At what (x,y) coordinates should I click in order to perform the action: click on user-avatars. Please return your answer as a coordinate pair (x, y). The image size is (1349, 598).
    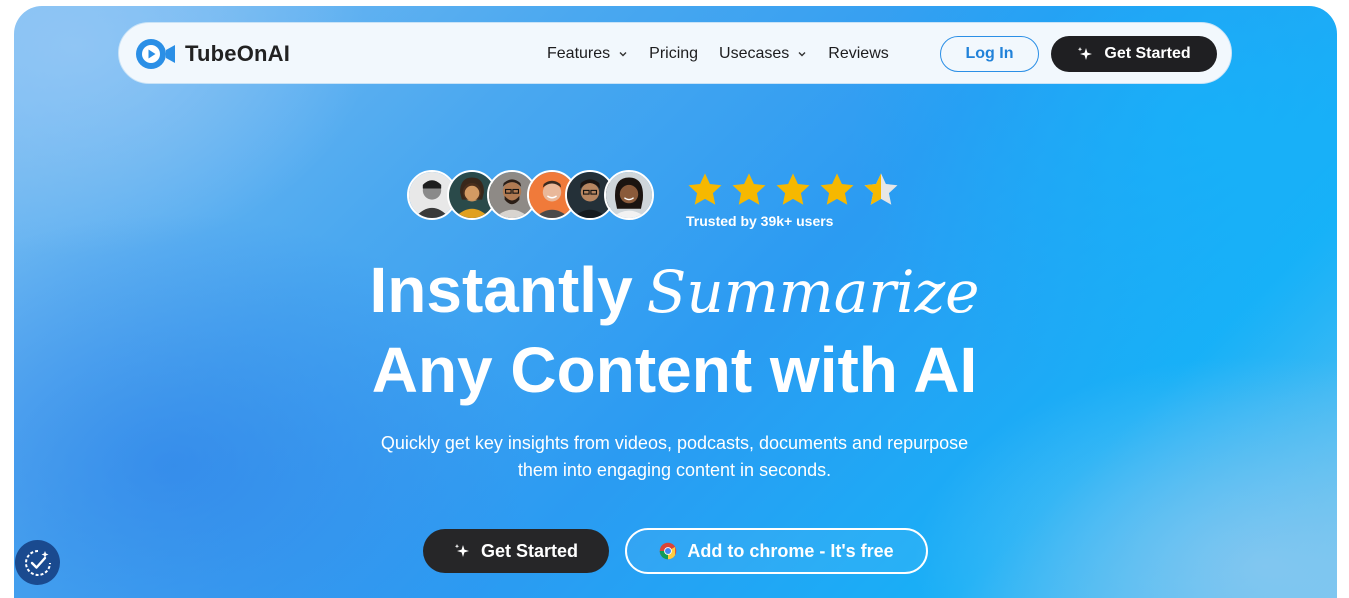
    Looking at the image, I should click on (523, 197).